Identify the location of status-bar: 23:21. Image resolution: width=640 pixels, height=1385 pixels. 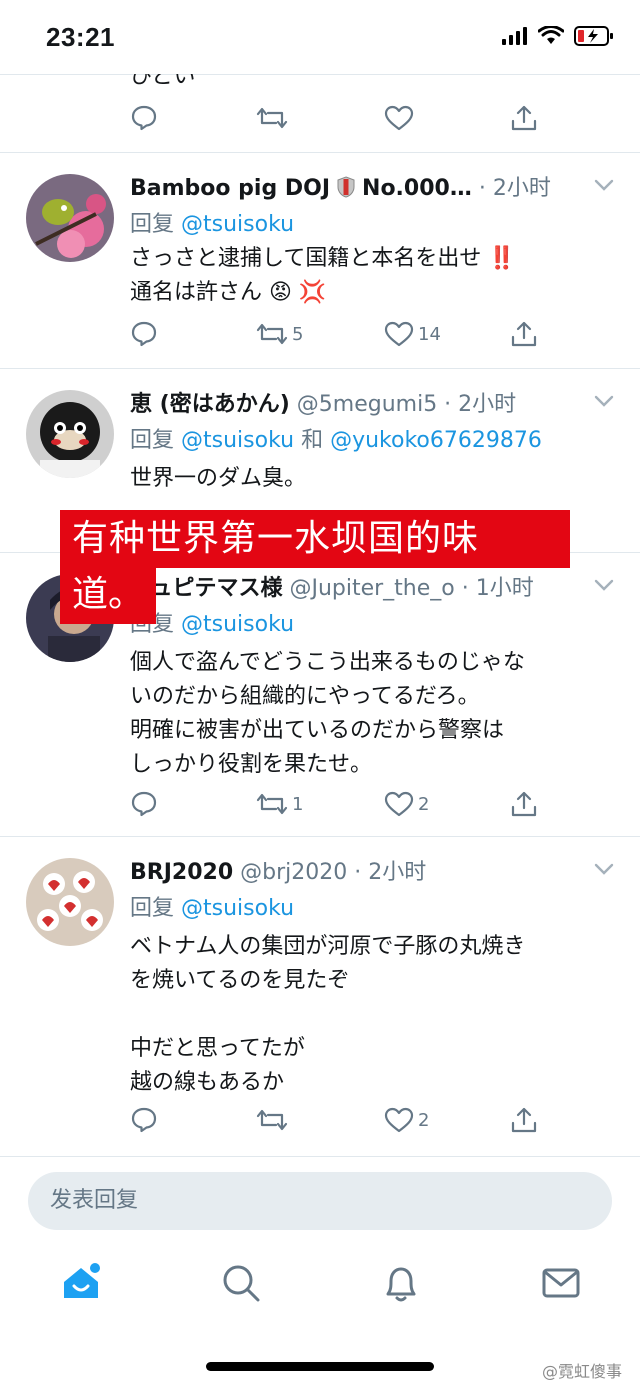
(320, 37).